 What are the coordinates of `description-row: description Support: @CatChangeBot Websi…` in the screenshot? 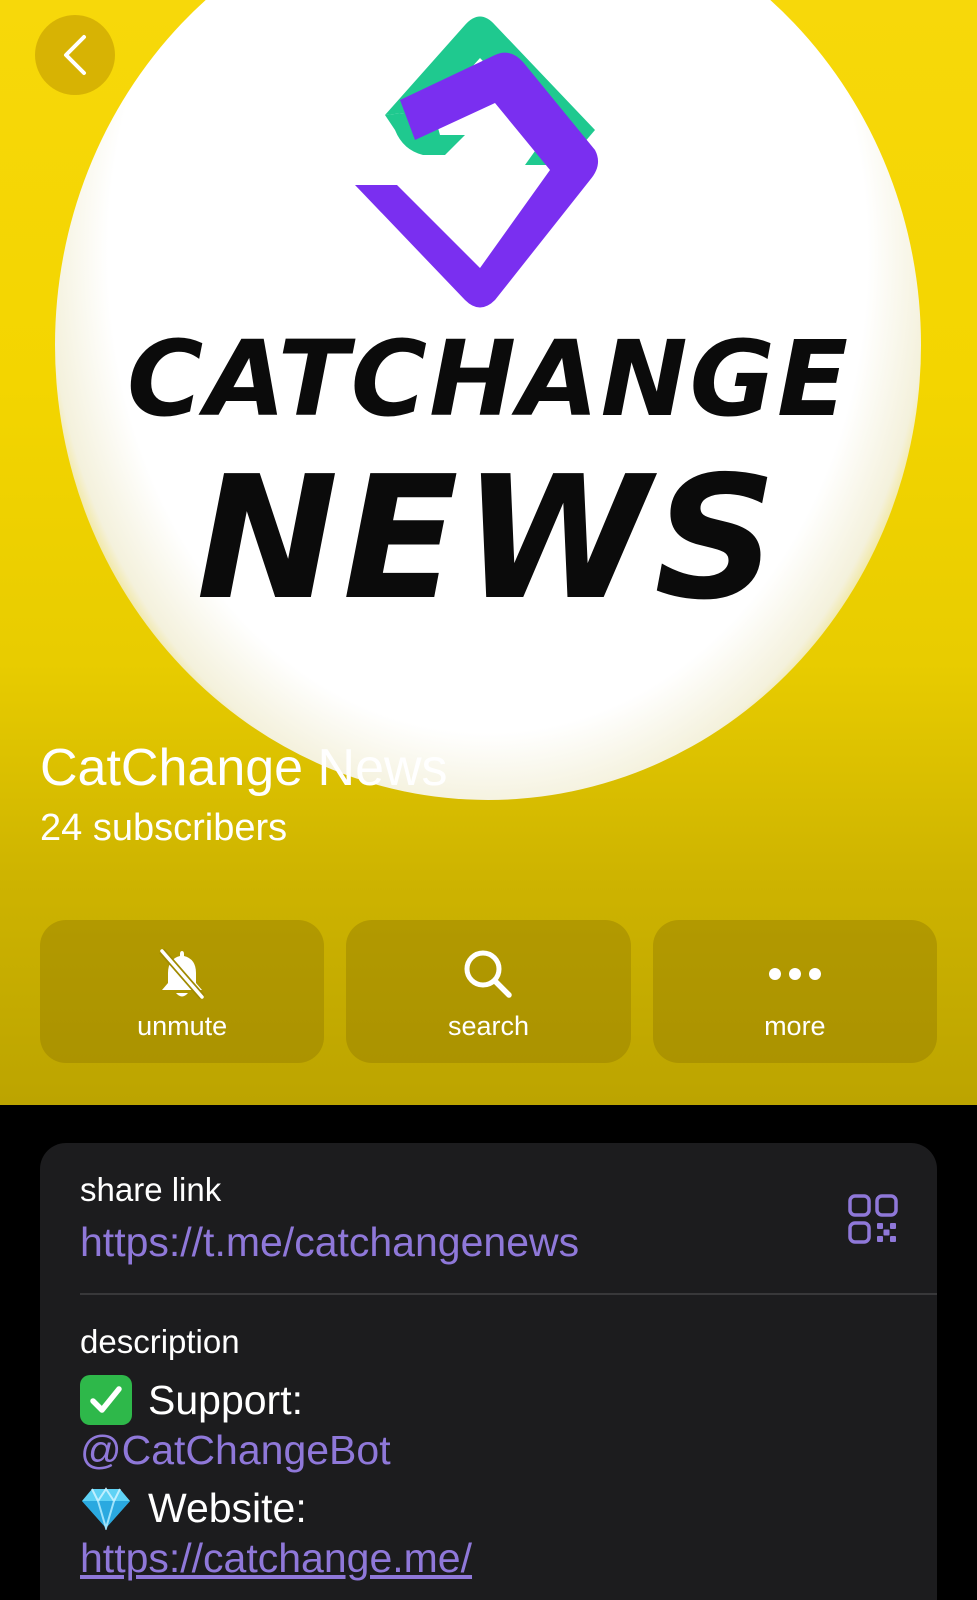 It's located at (488, 1453).